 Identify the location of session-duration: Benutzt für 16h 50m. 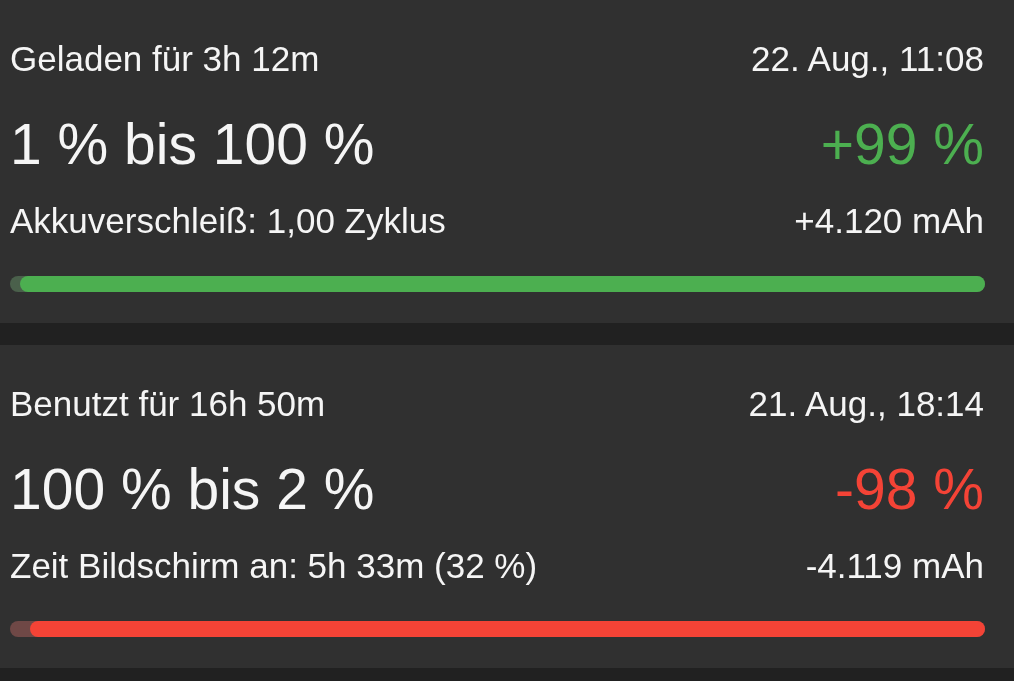
(168, 404).